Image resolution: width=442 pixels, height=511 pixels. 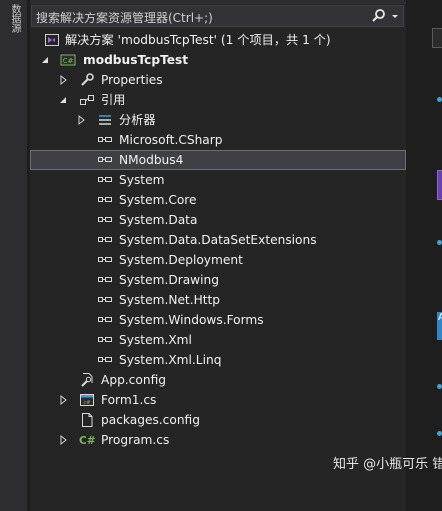 I want to click on analyzers-label: 分析器, so click(x=137, y=120).